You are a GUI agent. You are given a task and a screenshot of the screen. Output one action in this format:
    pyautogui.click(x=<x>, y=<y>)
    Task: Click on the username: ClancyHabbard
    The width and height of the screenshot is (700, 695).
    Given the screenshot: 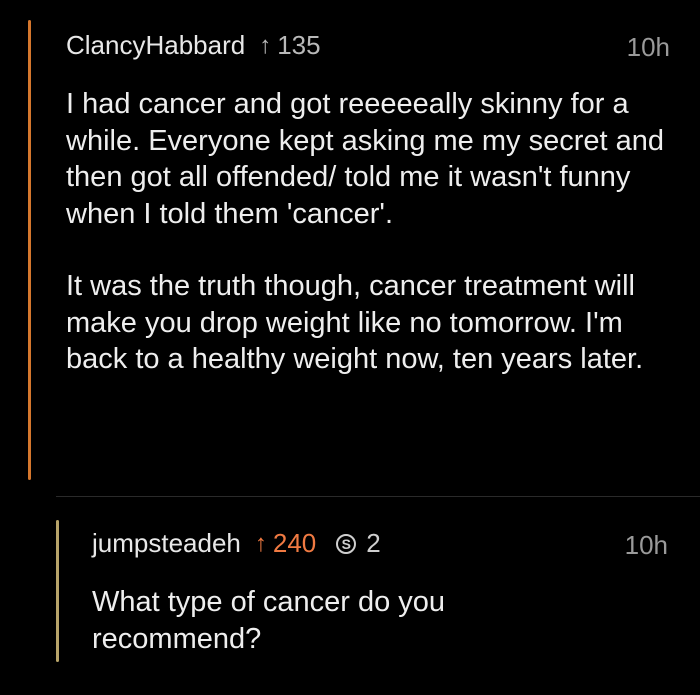 What is the action you would take?
    pyautogui.click(x=155, y=45)
    